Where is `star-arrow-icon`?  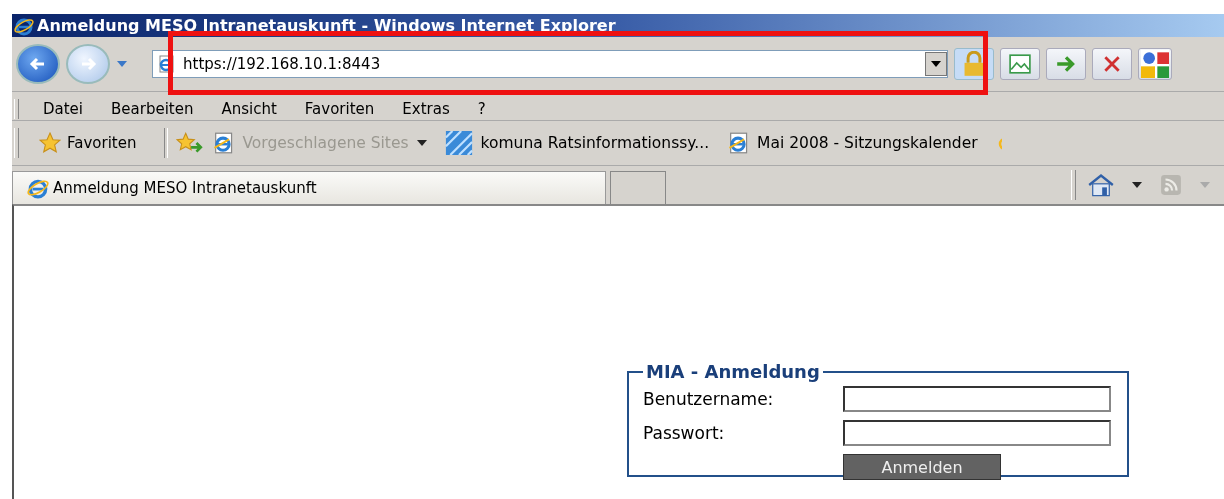 star-arrow-icon is located at coordinates (190, 143).